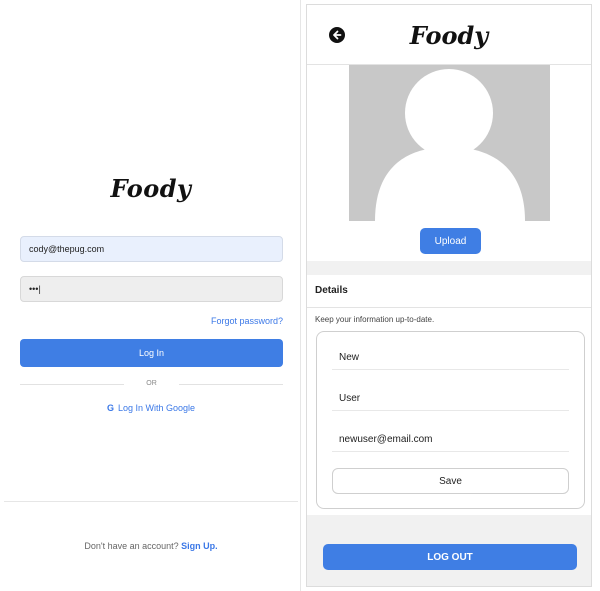  I want to click on first-name-field, so click(450, 358).